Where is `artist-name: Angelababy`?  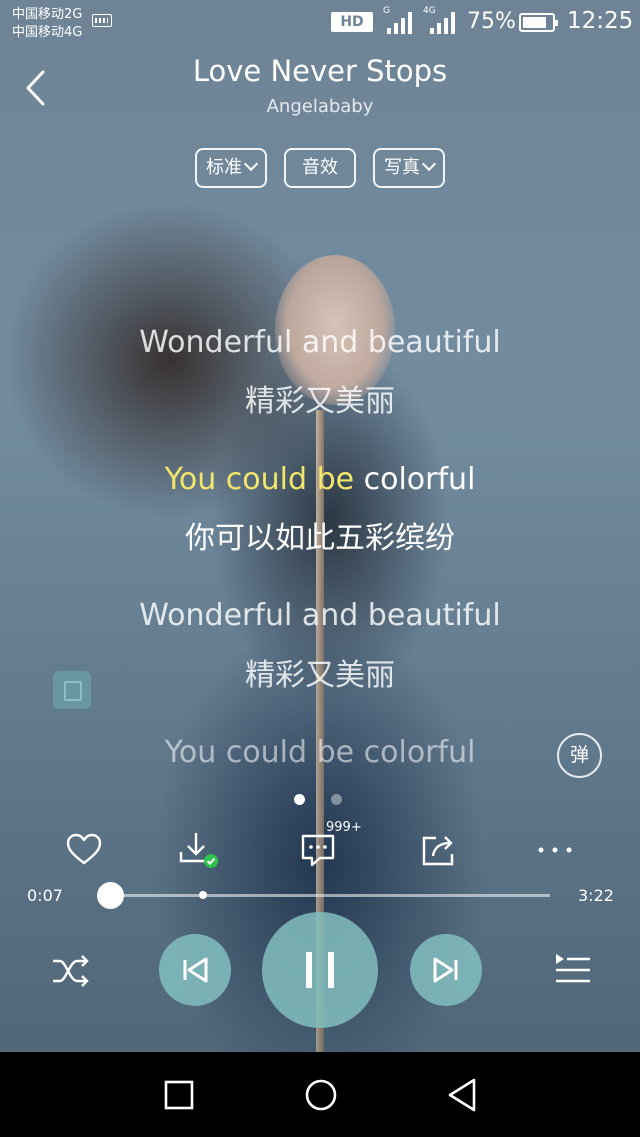
artist-name: Angelababy is located at coordinates (320, 106).